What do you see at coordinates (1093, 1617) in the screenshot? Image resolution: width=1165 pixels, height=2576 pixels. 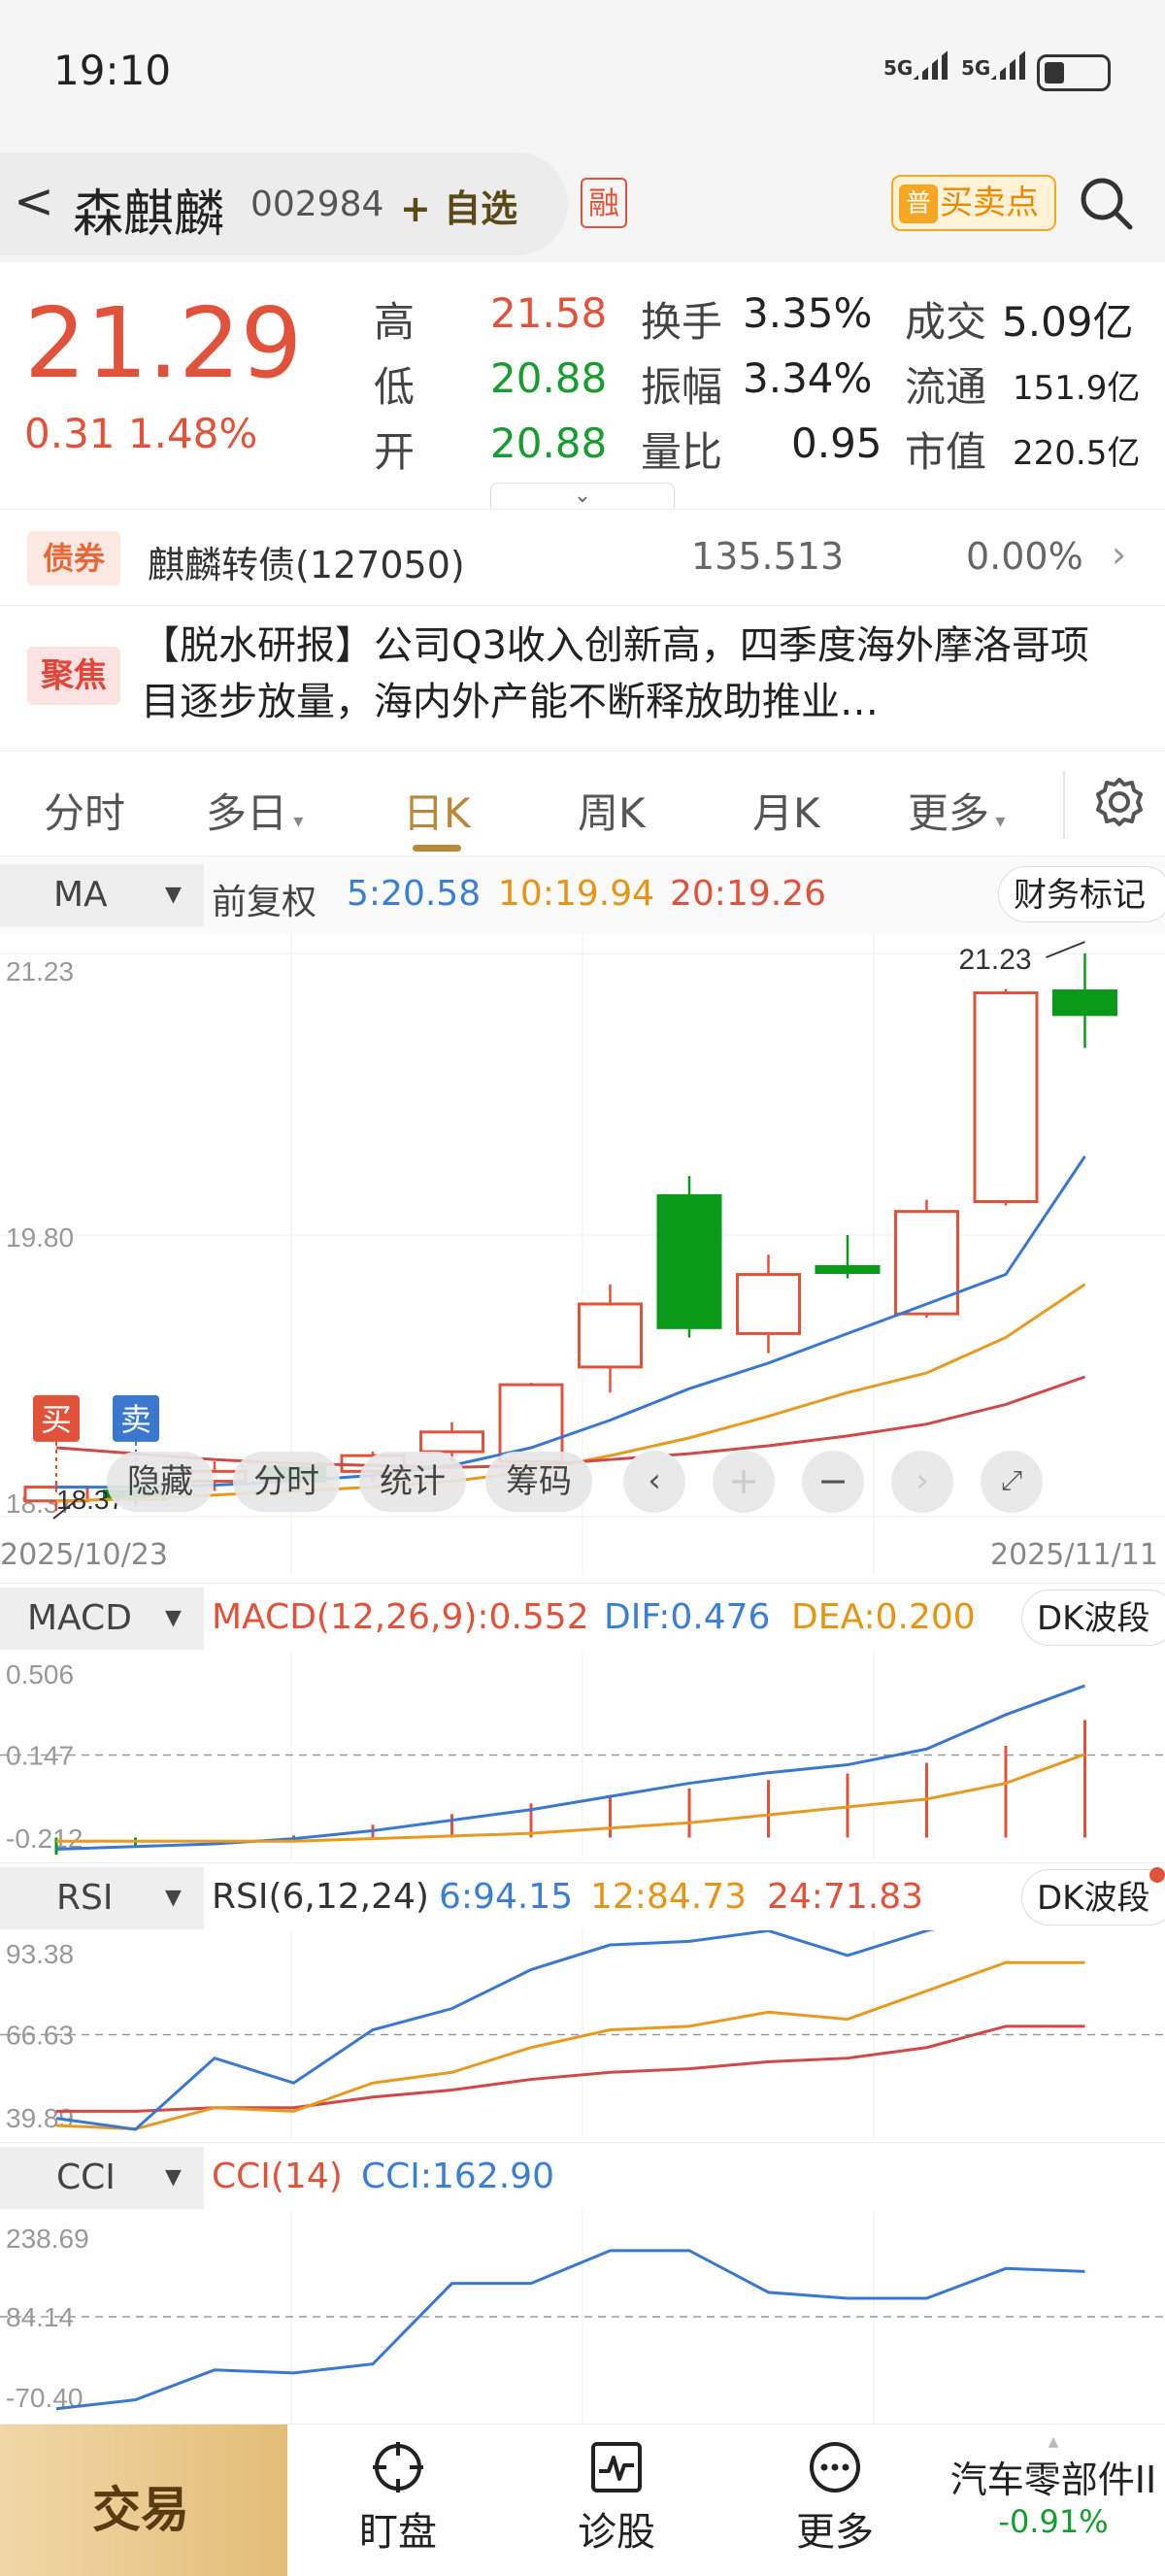 I see `macd-dk-button: DK波段` at bounding box center [1093, 1617].